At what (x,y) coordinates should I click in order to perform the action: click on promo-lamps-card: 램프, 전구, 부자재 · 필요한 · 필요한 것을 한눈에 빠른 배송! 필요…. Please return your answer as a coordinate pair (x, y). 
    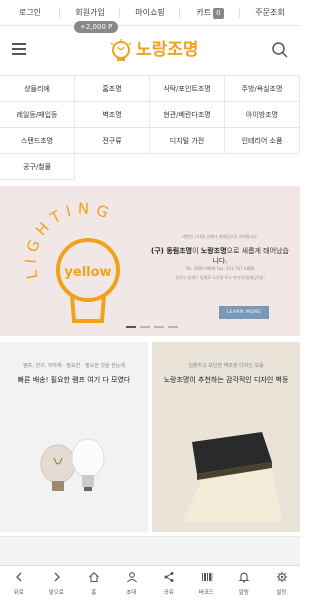
    Looking at the image, I should click on (74, 437).